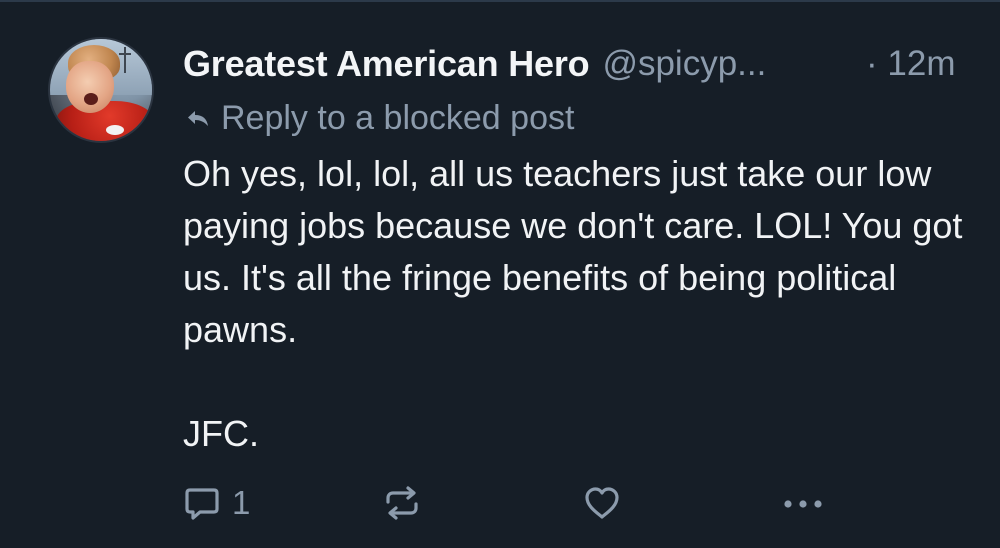  I want to click on reply-arrow-icon, so click(198, 118).